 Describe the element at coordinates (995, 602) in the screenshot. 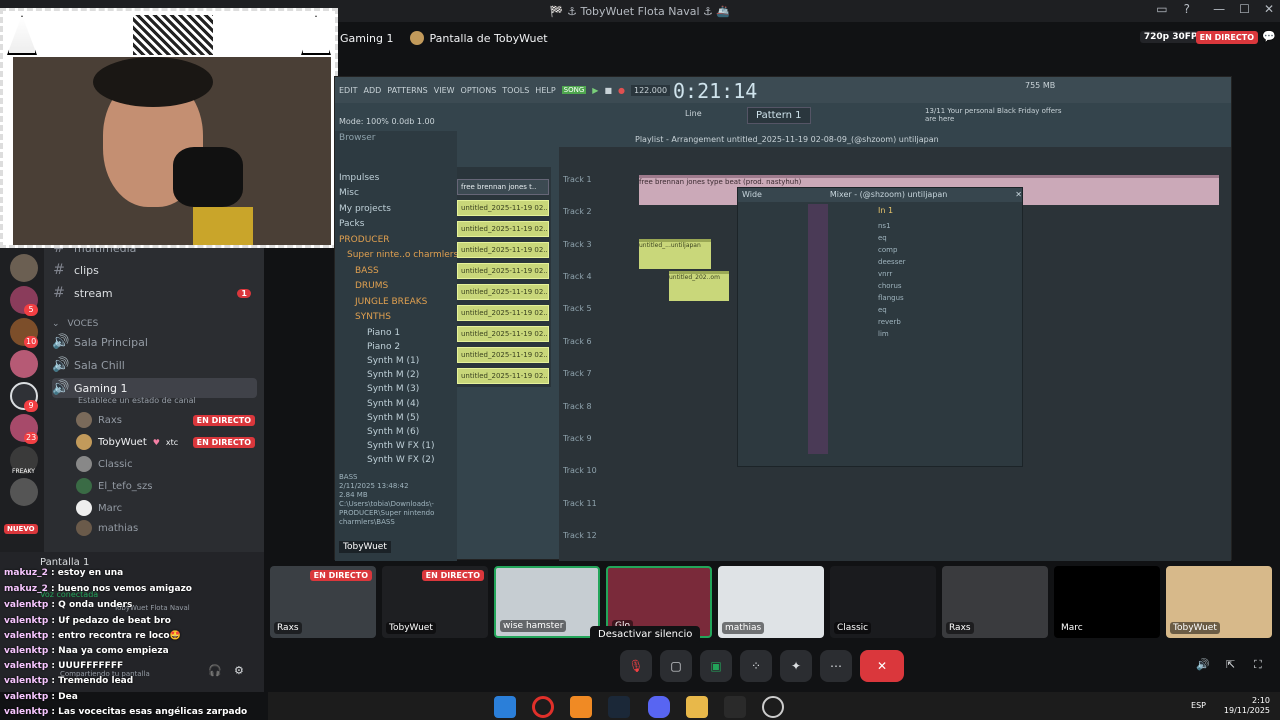

I see `participant-tile: Raxs` at that location.